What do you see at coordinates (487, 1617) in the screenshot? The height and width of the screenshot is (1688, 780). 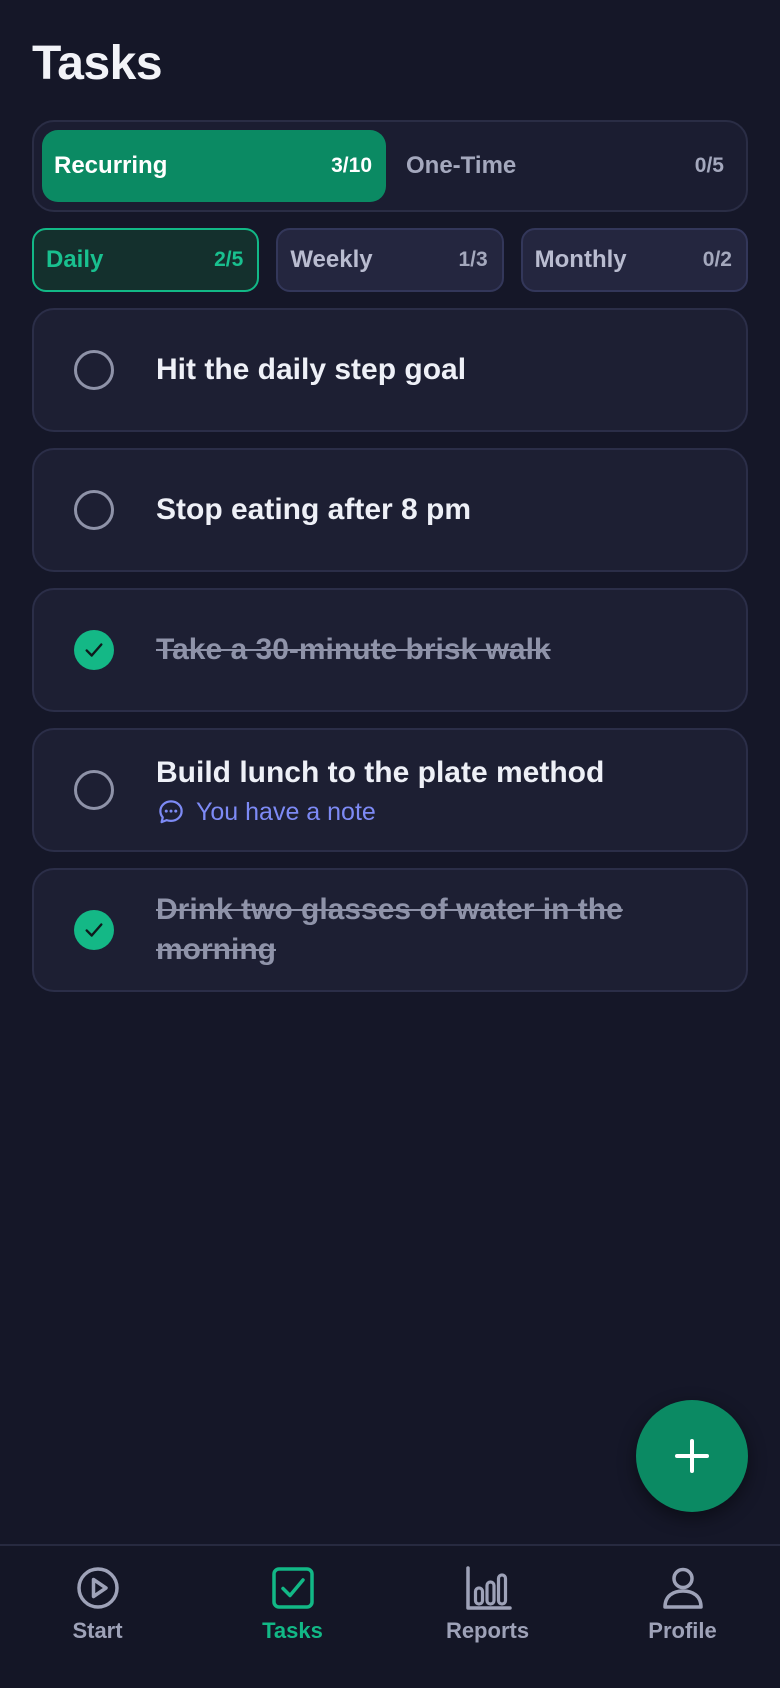 I see `nav-item-reports: Reports` at bounding box center [487, 1617].